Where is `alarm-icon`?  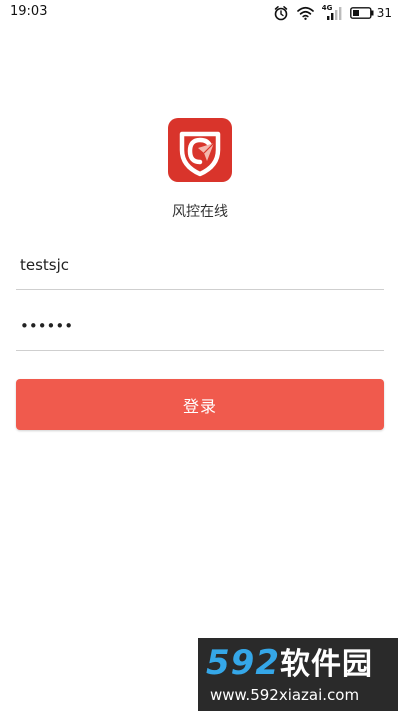 alarm-icon is located at coordinates (281, 13).